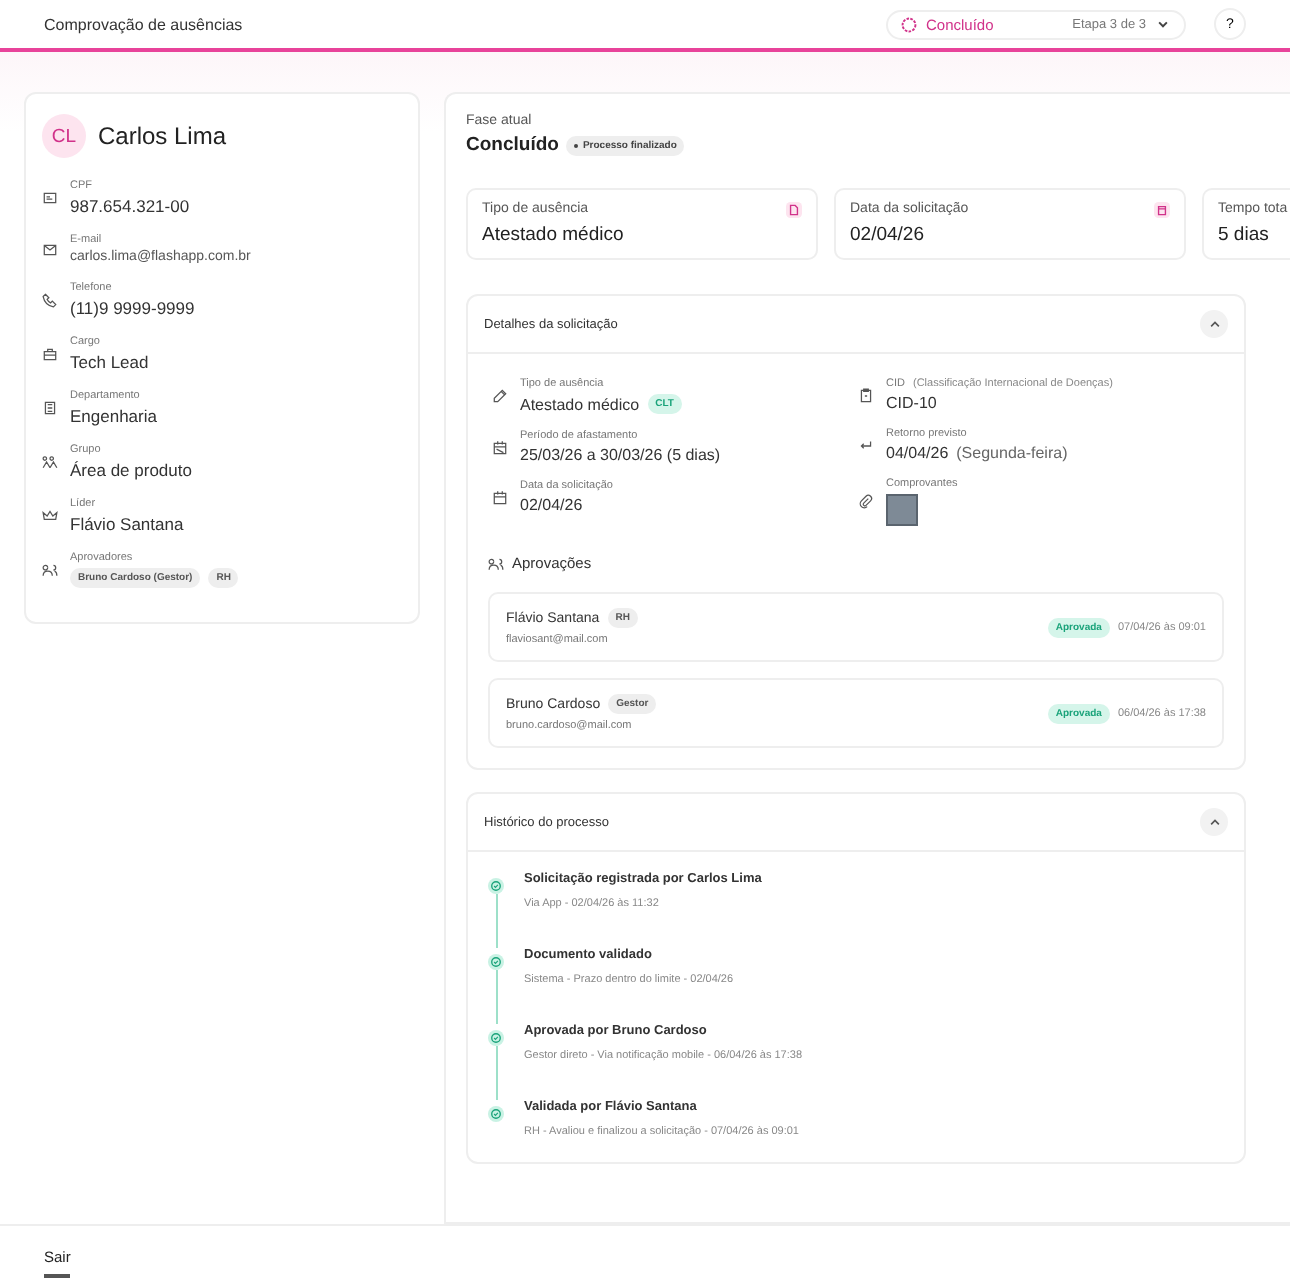 The image size is (1290, 1286). I want to click on field-value: Flávio Santana, so click(127, 524).